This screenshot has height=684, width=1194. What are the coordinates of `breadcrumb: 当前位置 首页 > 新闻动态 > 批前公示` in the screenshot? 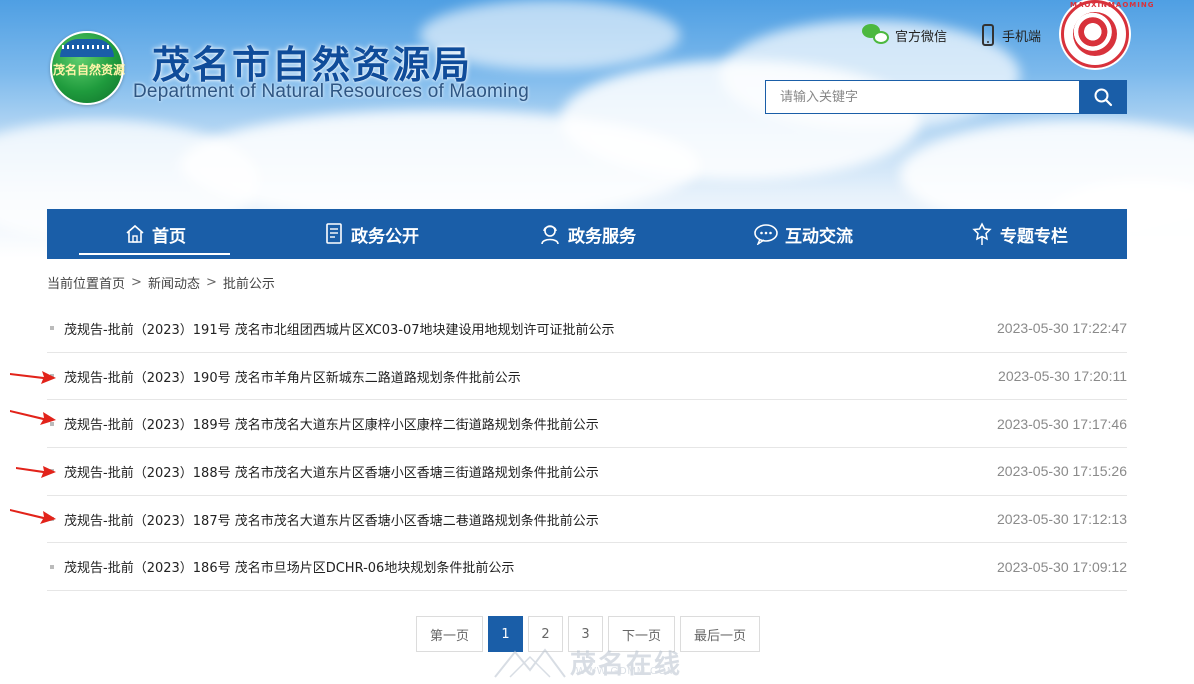 It's located at (161, 282).